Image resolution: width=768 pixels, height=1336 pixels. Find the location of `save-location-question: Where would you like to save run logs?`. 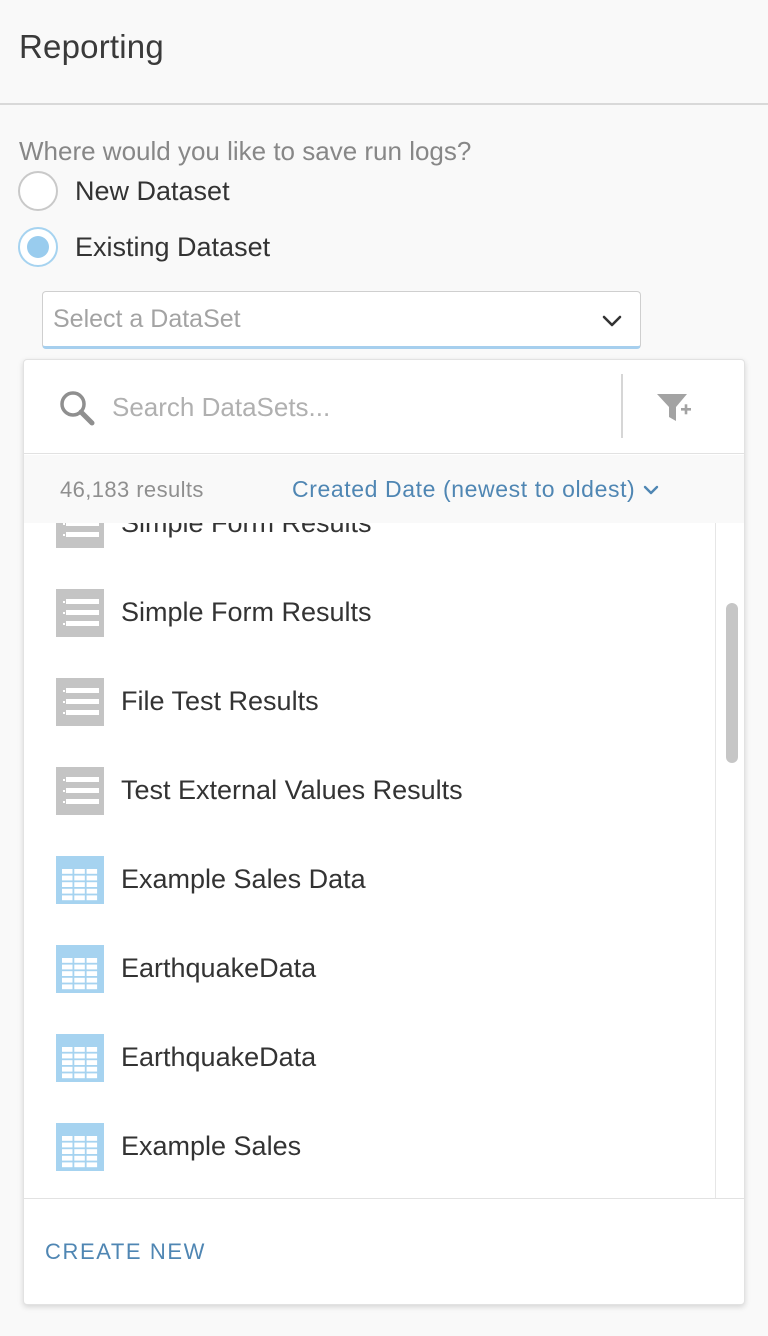

save-location-question: Where would you like to save run logs? is located at coordinates (245, 151).